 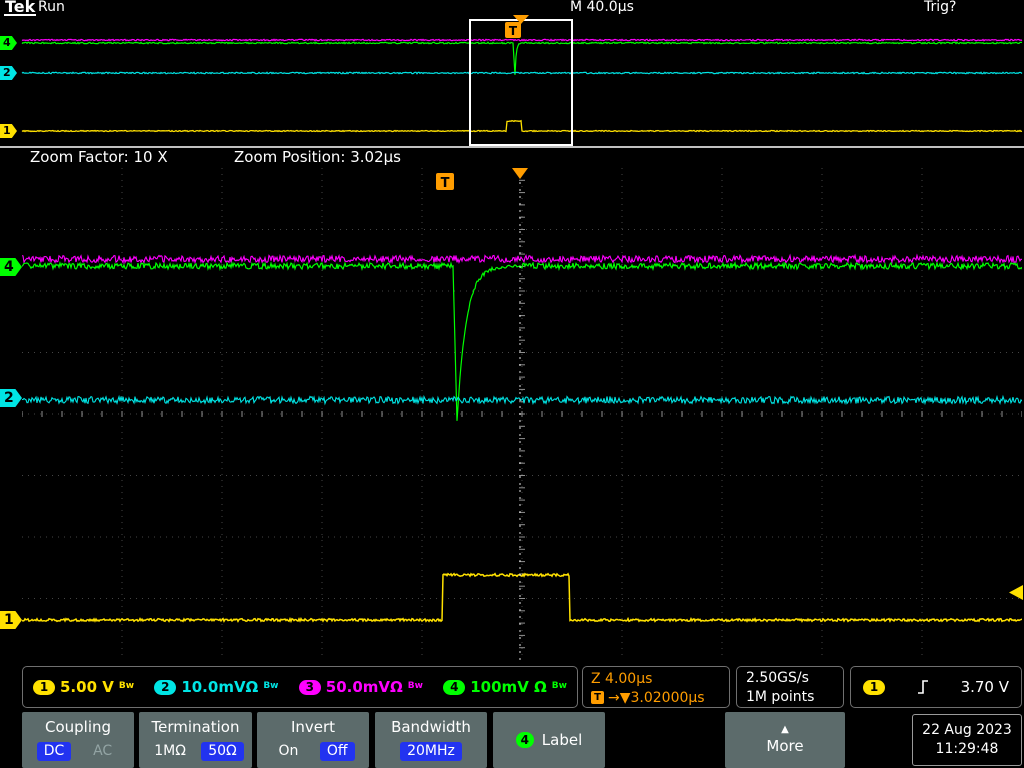 What do you see at coordinates (522, 58) in the screenshot?
I see `ov-ch4-trace` at bounding box center [522, 58].